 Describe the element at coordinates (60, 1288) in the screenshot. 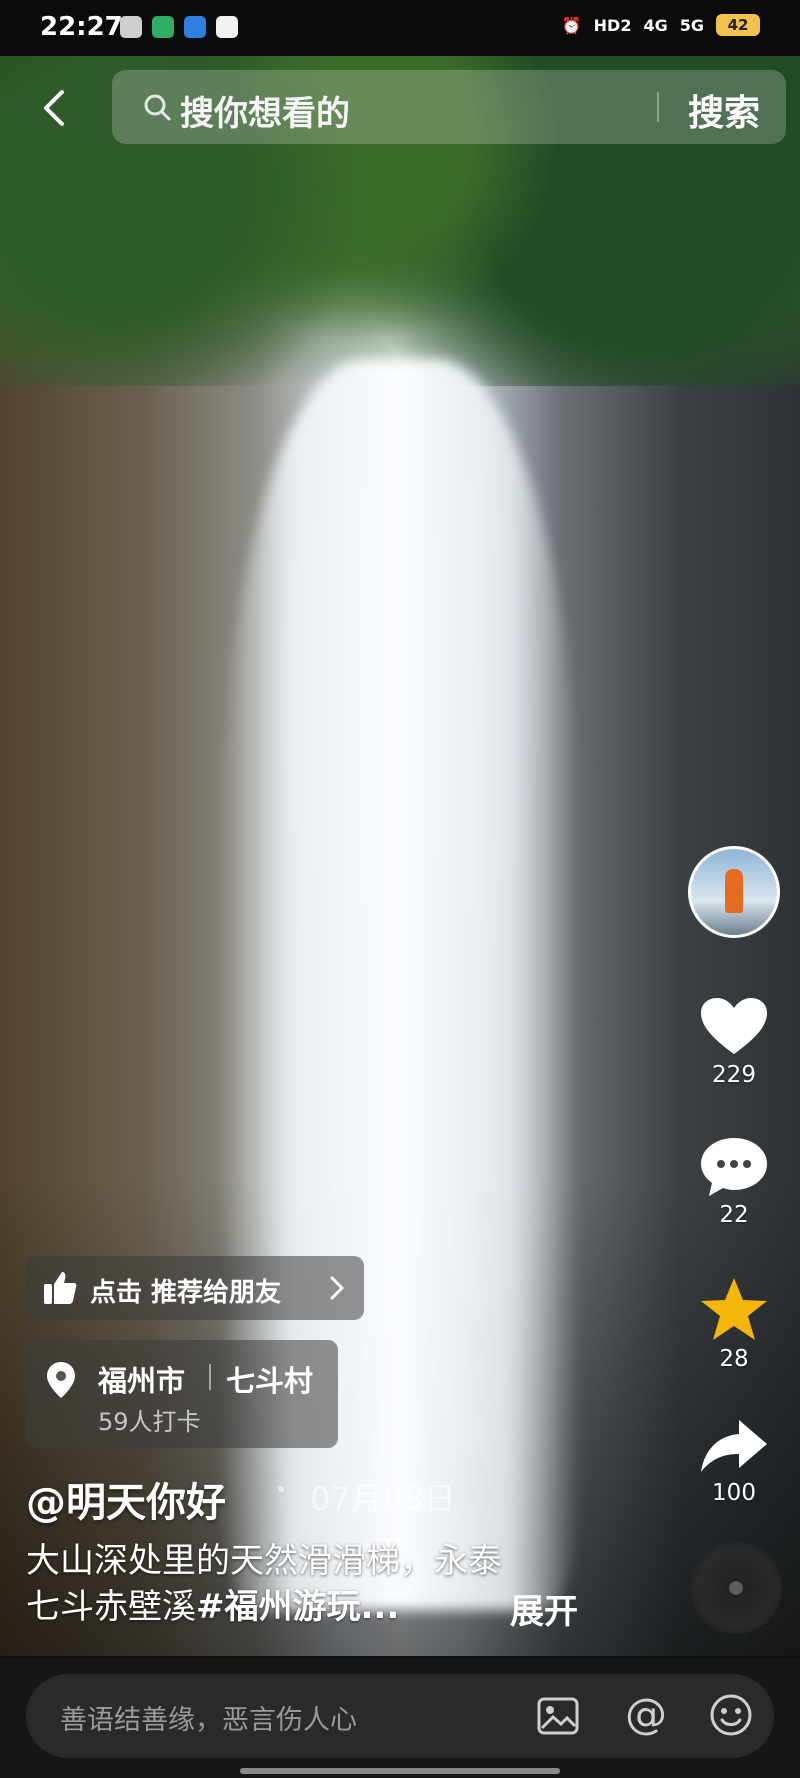

I see `thumbs-up-icon` at that location.